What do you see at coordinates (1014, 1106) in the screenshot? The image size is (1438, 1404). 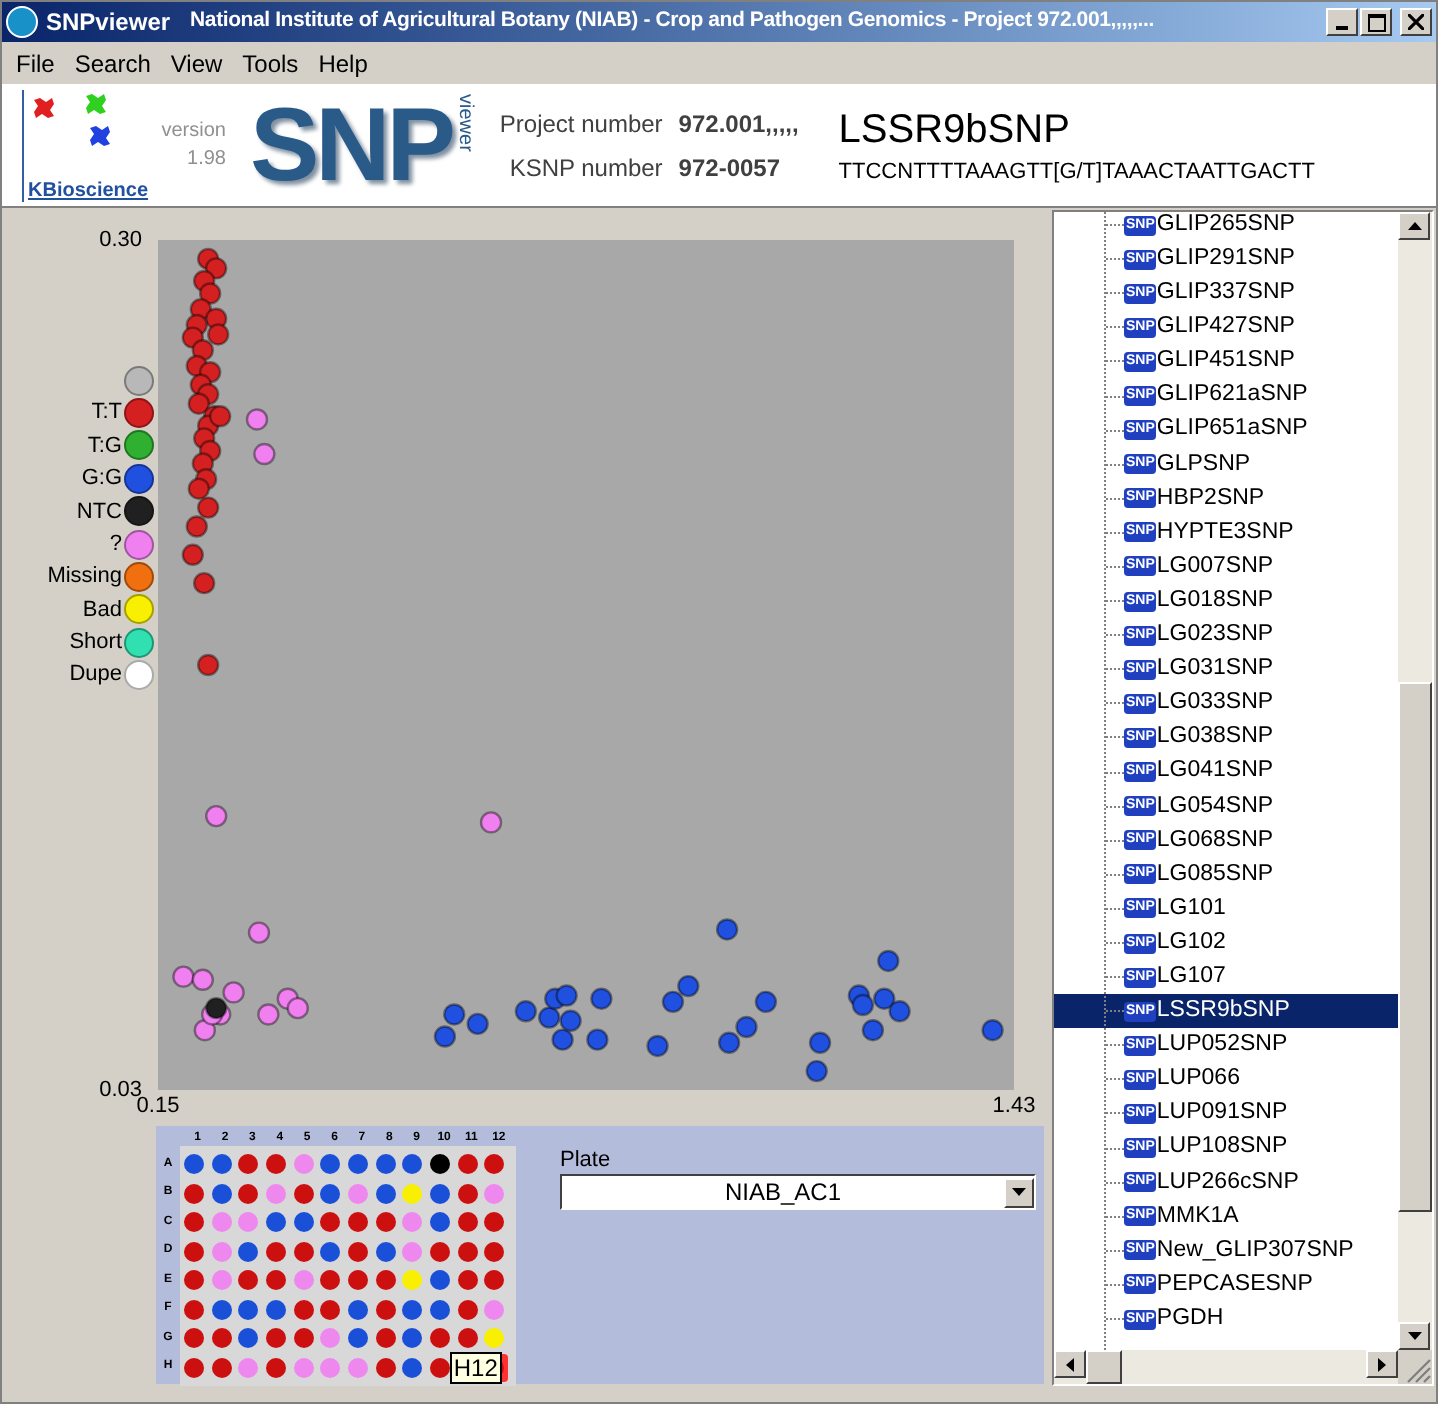 I see `x-axis-tick-label: 1.43` at bounding box center [1014, 1106].